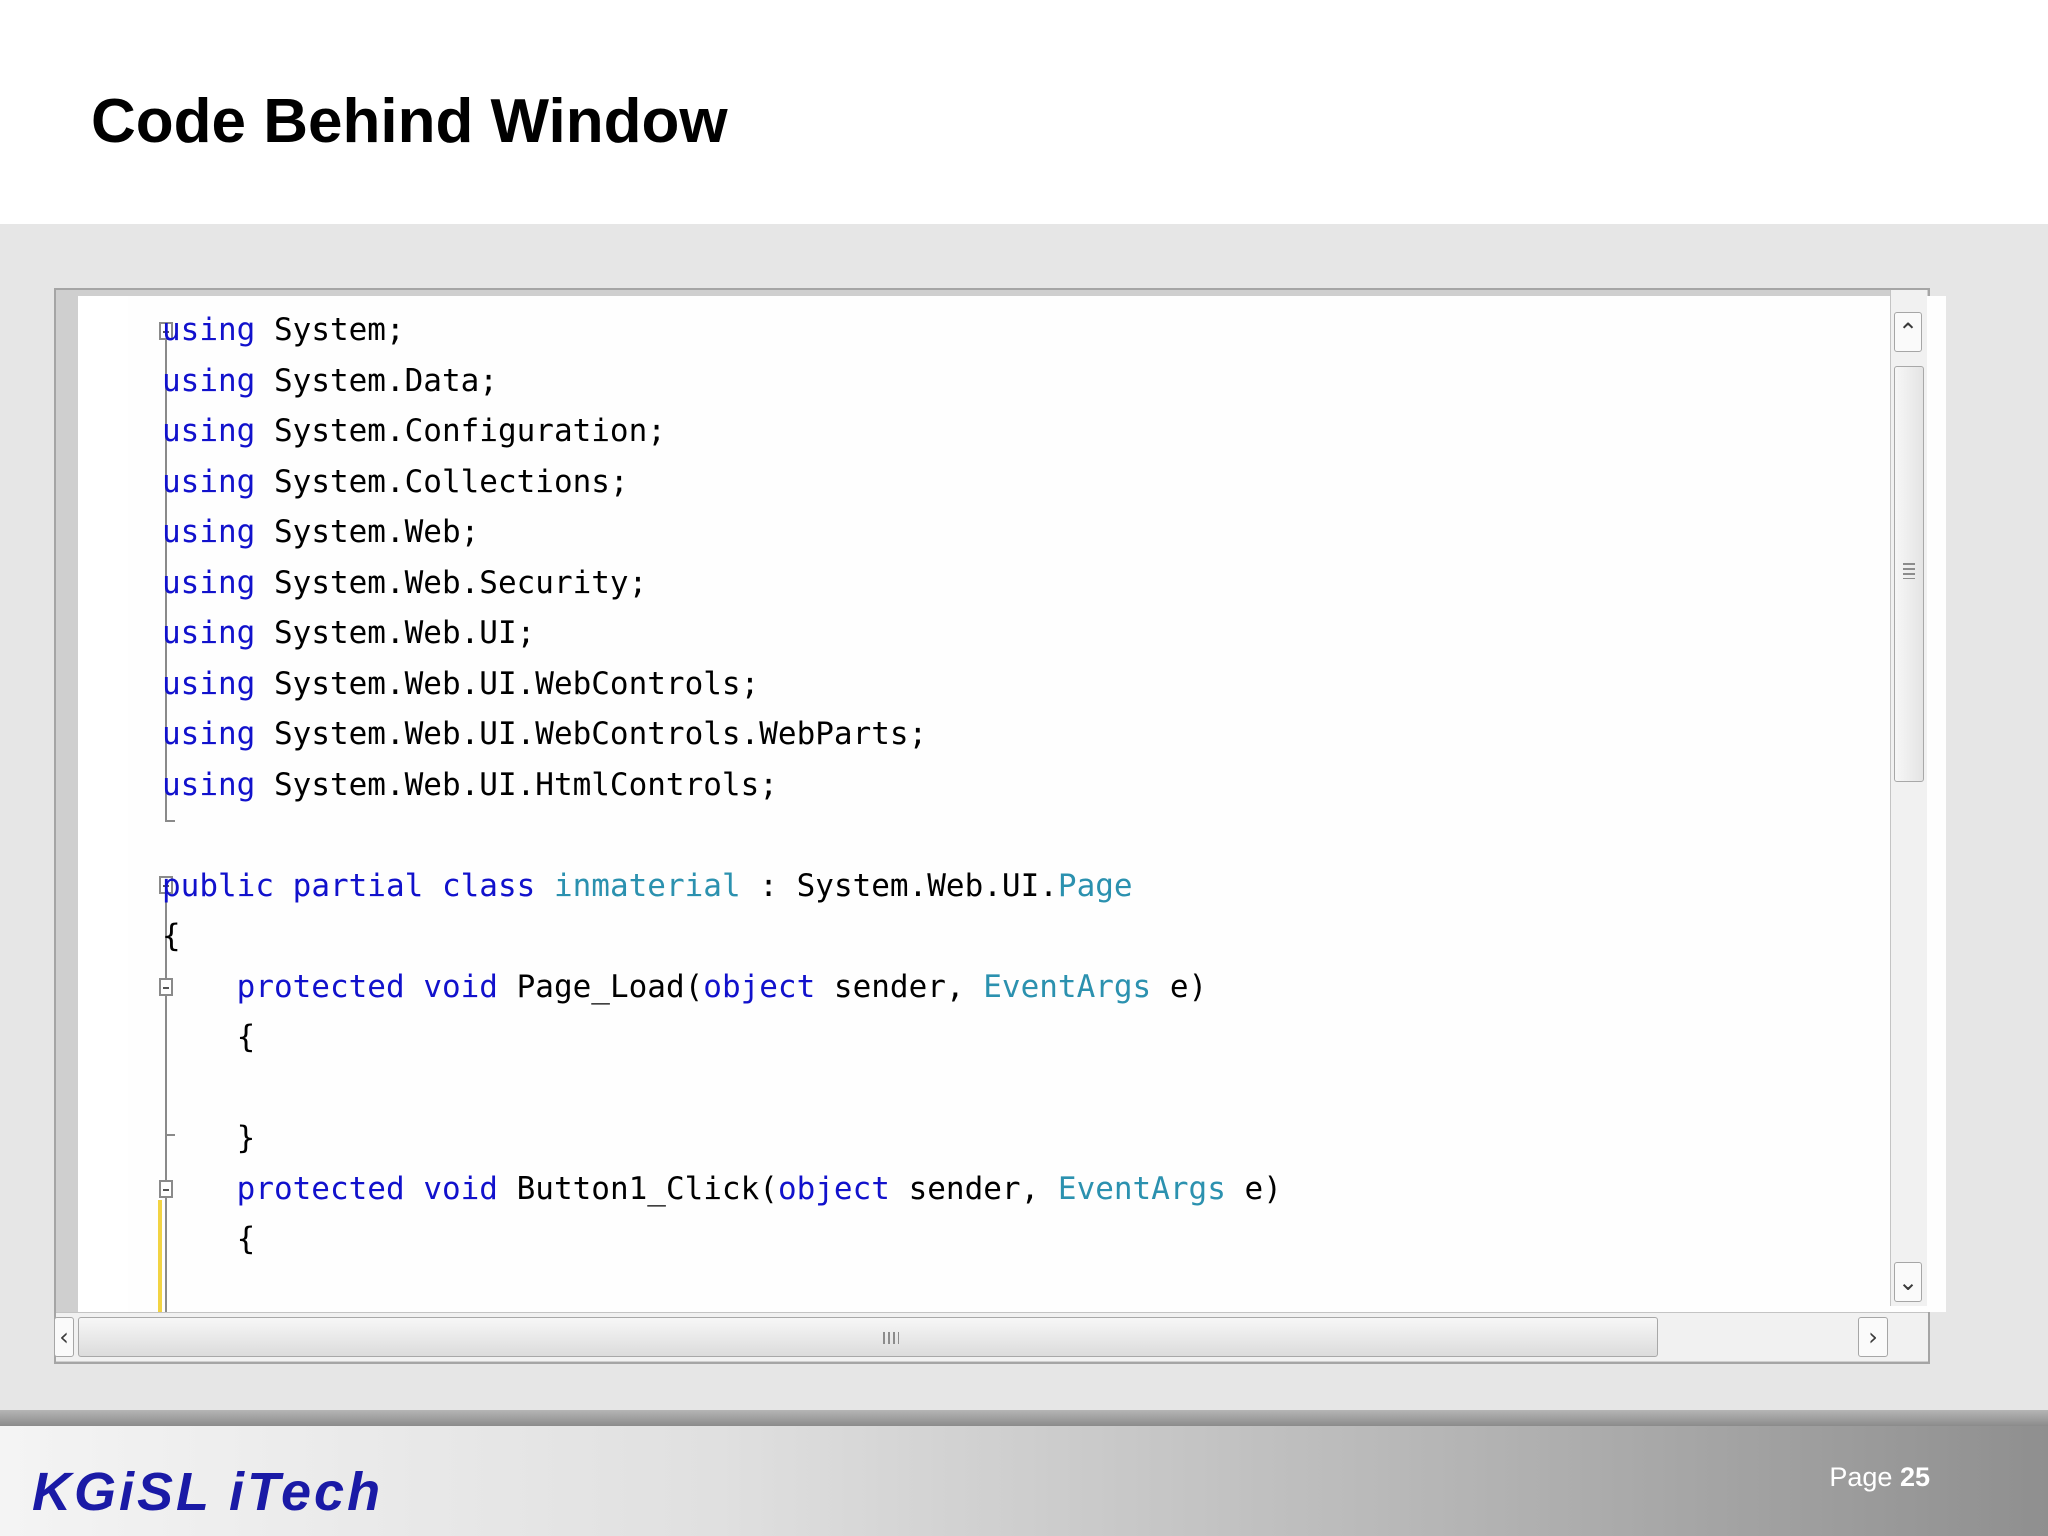 This screenshot has height=1536, width=2048. I want to click on code-line: using System.Web.UI.HtmlControls;, so click(470, 785).